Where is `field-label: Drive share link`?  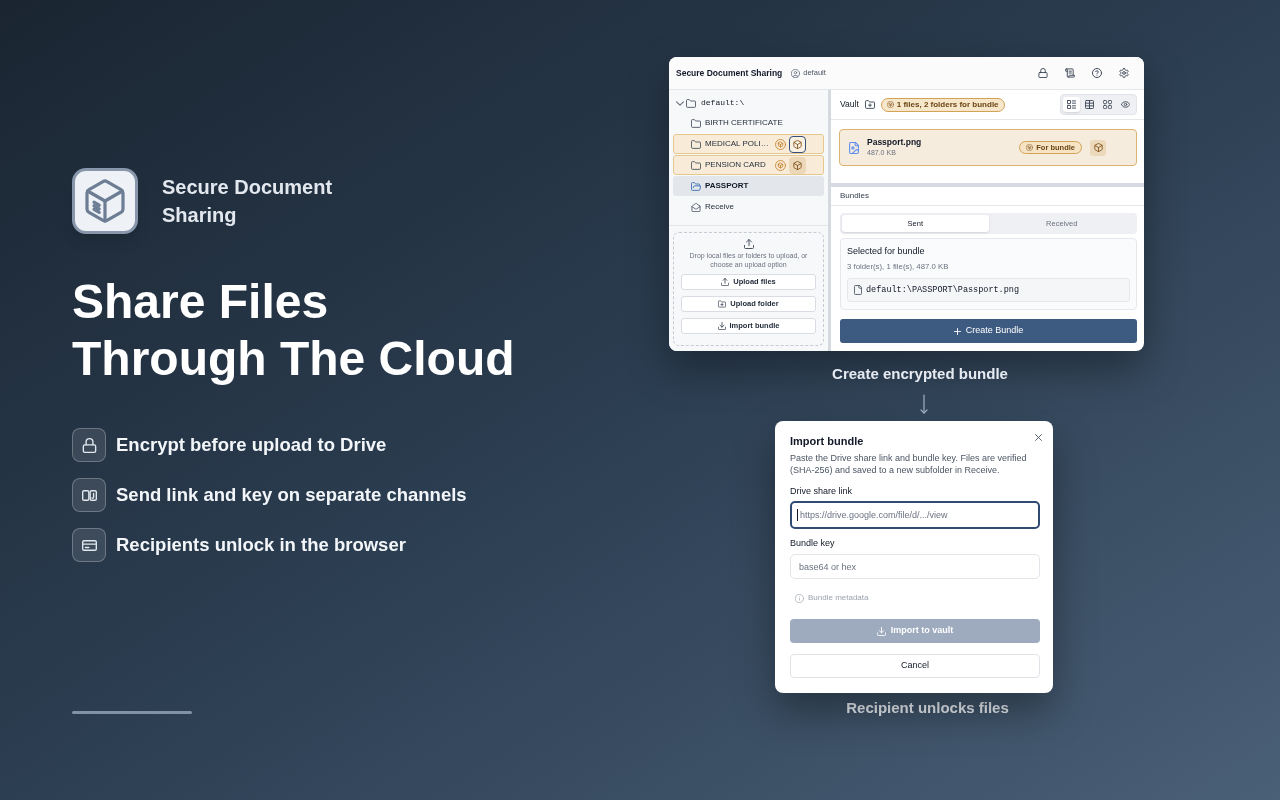
field-label: Drive share link is located at coordinates (821, 491).